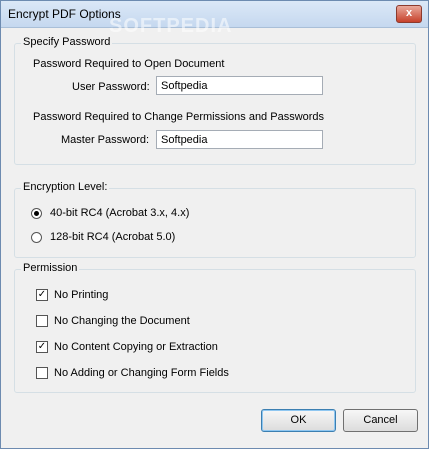 This screenshot has height=449, width=429. I want to click on title-bar: Encrypt PDF Options SOFTPEDIA x, so click(214, 19).